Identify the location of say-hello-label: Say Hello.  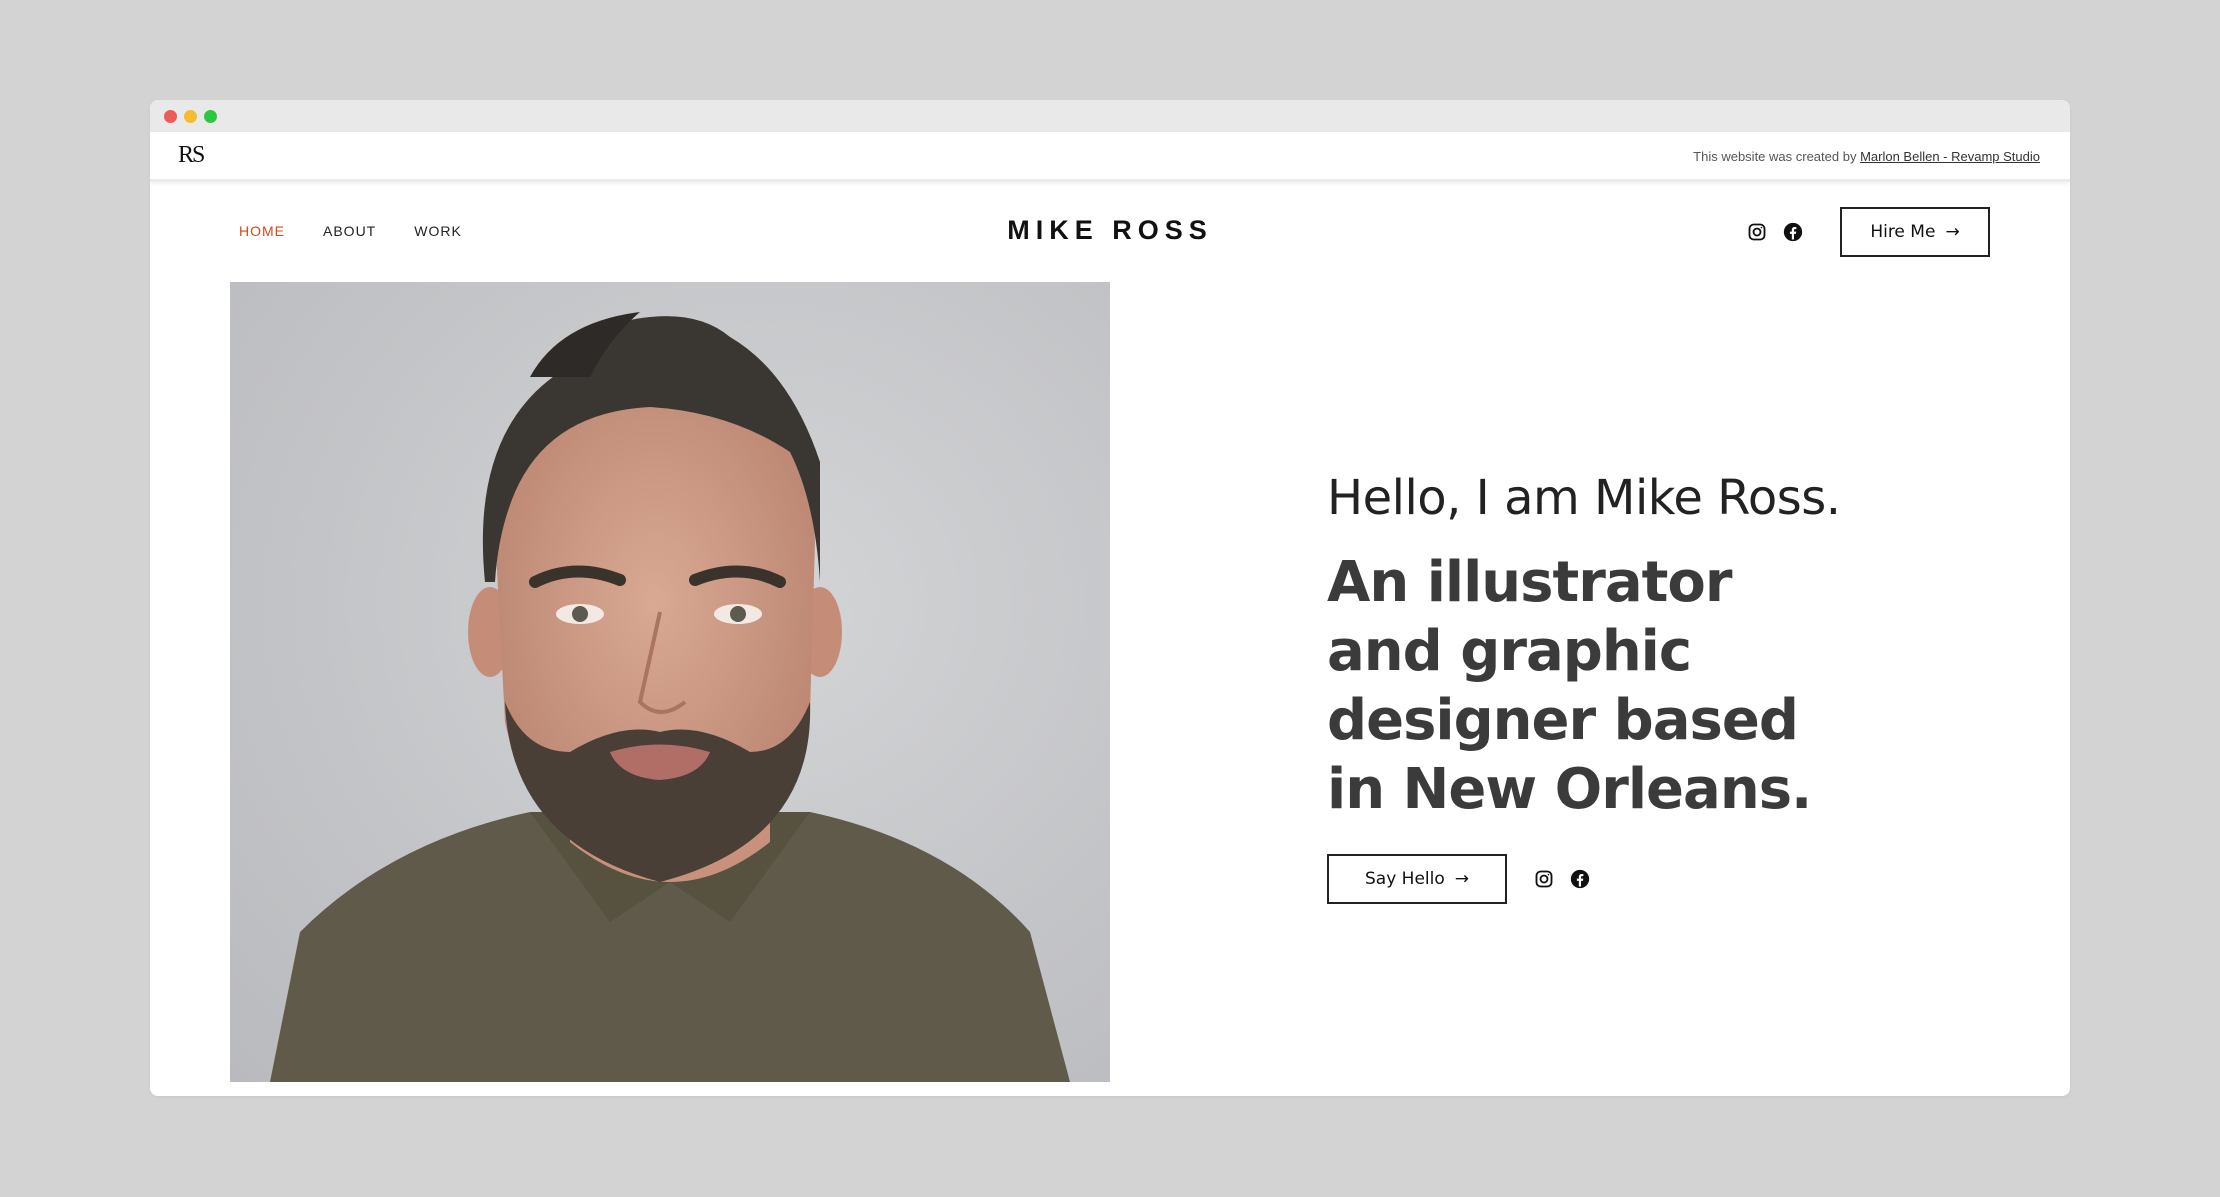
(1404, 879).